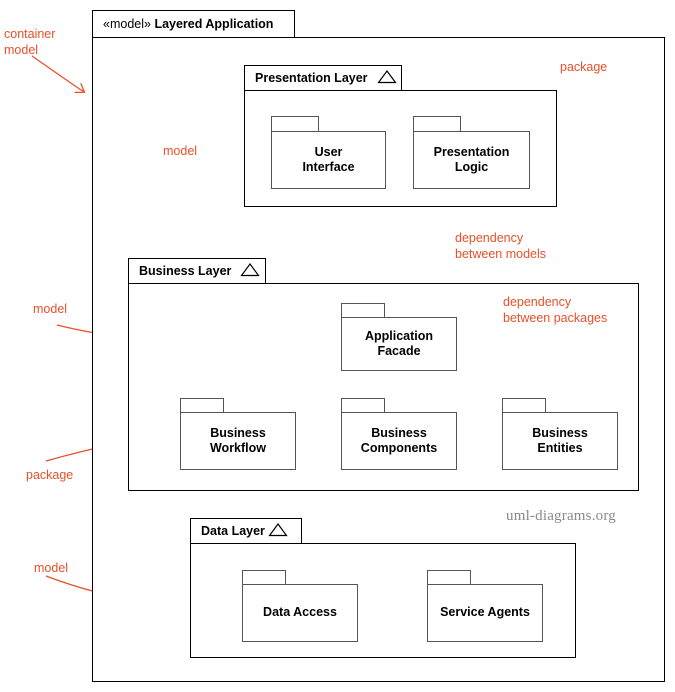 The image size is (675, 692). I want to click on business-components-body: Business Components, so click(399, 441).